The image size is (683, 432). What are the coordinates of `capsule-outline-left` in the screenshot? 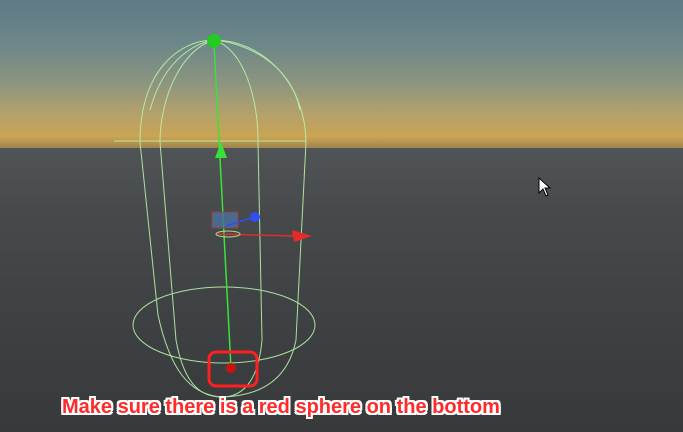 It's located at (181, 218).